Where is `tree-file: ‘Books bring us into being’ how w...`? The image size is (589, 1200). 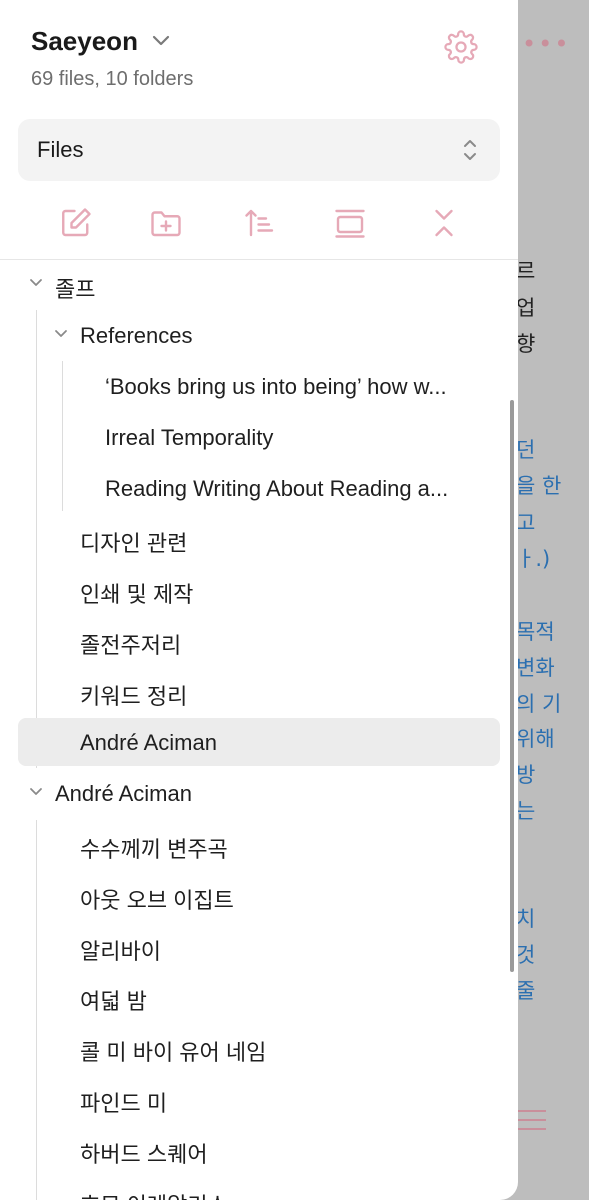 tree-file: ‘Books bring us into being’ how w... is located at coordinates (259, 387).